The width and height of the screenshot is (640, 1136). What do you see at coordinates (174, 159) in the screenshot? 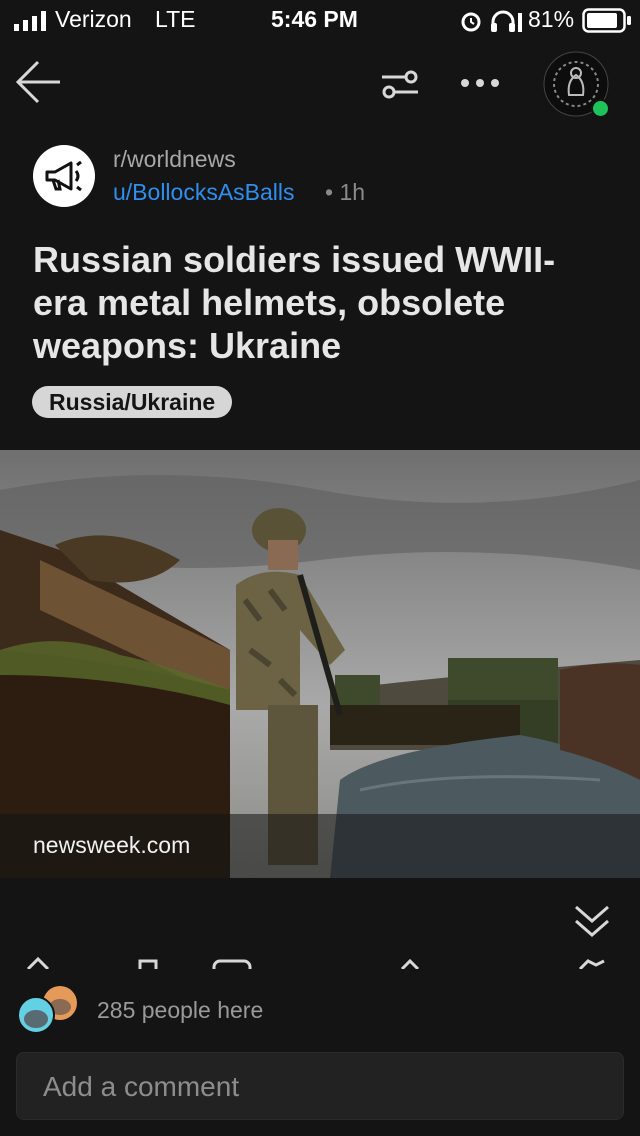
I see `subreddit-name: r/worldnews` at bounding box center [174, 159].